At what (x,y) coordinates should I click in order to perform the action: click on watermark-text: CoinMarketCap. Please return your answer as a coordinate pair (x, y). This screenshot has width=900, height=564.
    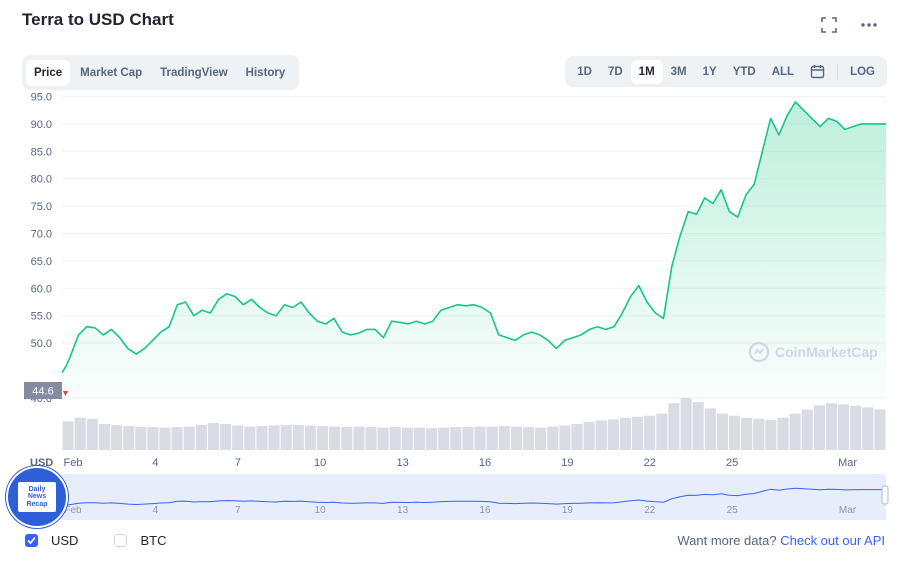
    Looking at the image, I should click on (826, 352).